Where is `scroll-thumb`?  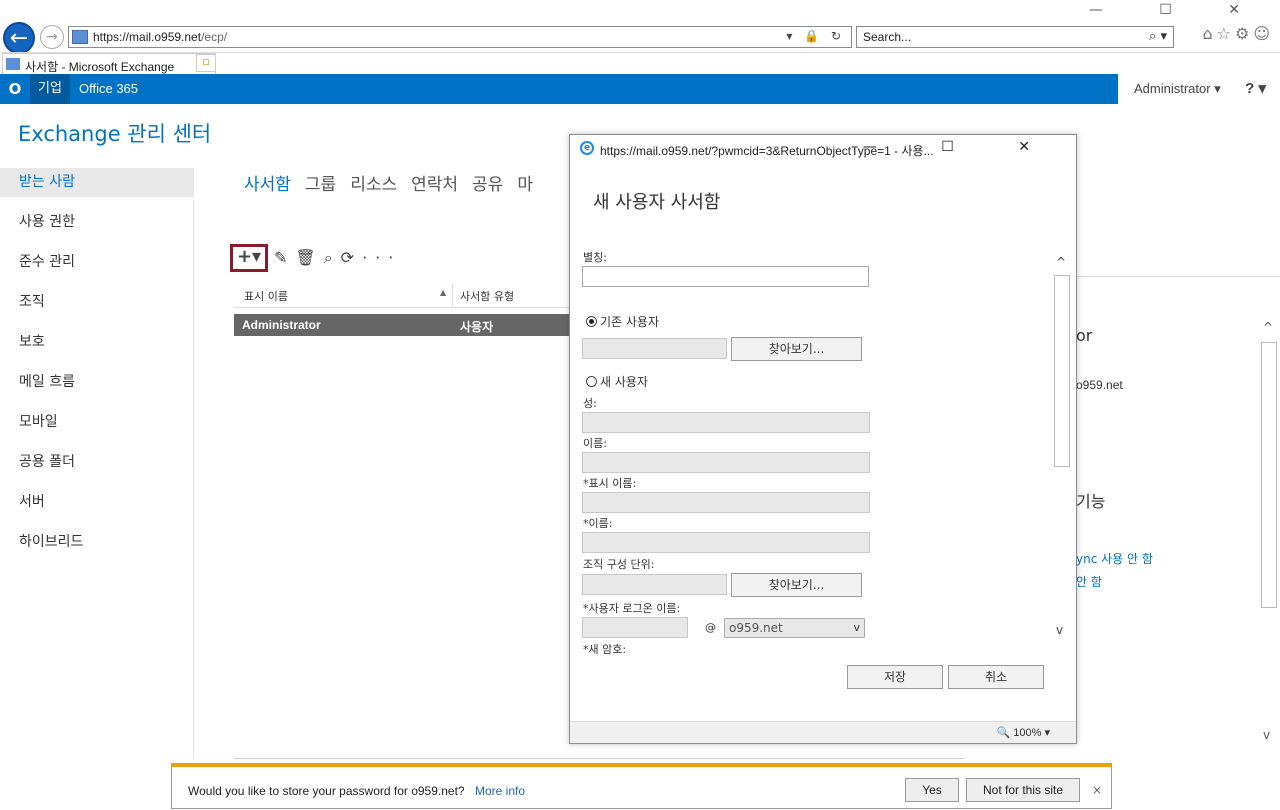 scroll-thumb is located at coordinates (1269, 475).